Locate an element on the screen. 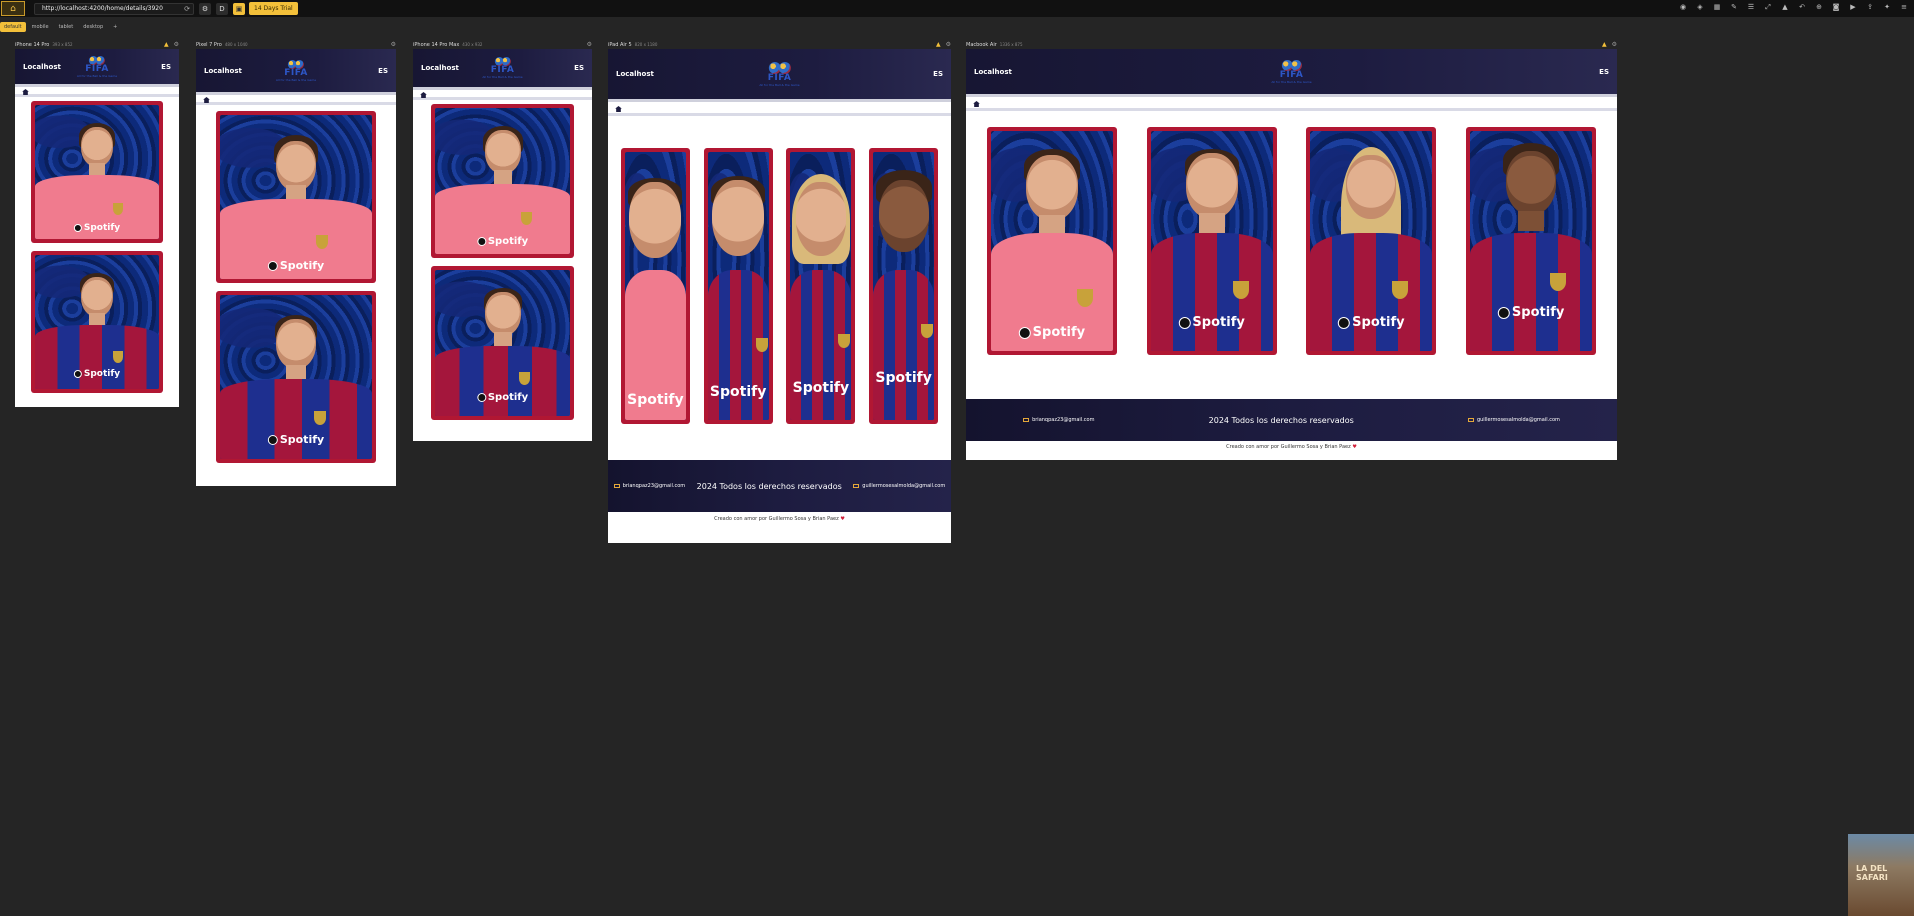 Image resolution: width=1914 pixels, height=916 pixels. lock-icon: ▲ is located at coordinates (1785, 7).